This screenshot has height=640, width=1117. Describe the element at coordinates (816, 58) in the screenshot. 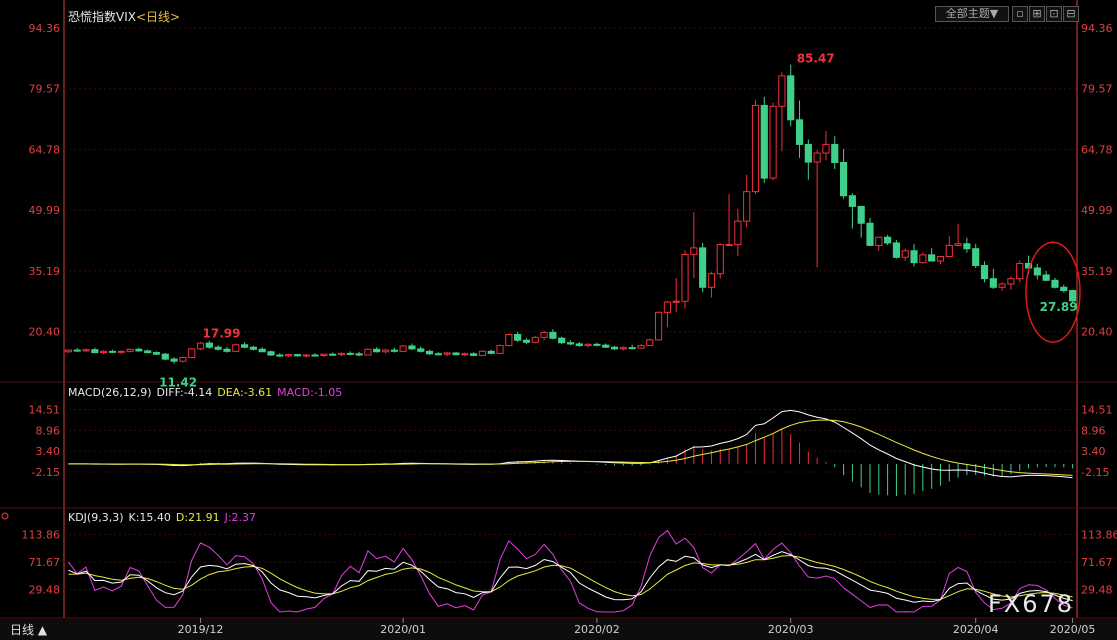

I see `annotation-high-label: 85.47` at that location.